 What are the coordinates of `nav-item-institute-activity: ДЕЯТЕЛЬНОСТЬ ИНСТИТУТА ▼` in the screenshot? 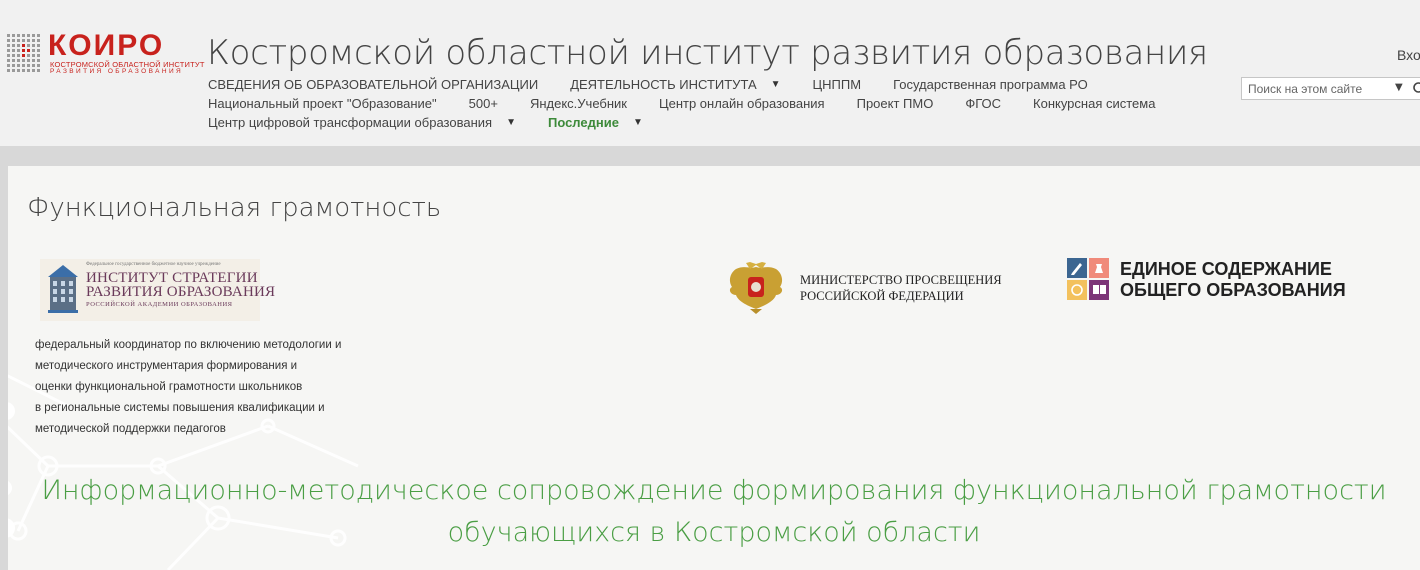 It's located at (675, 84).